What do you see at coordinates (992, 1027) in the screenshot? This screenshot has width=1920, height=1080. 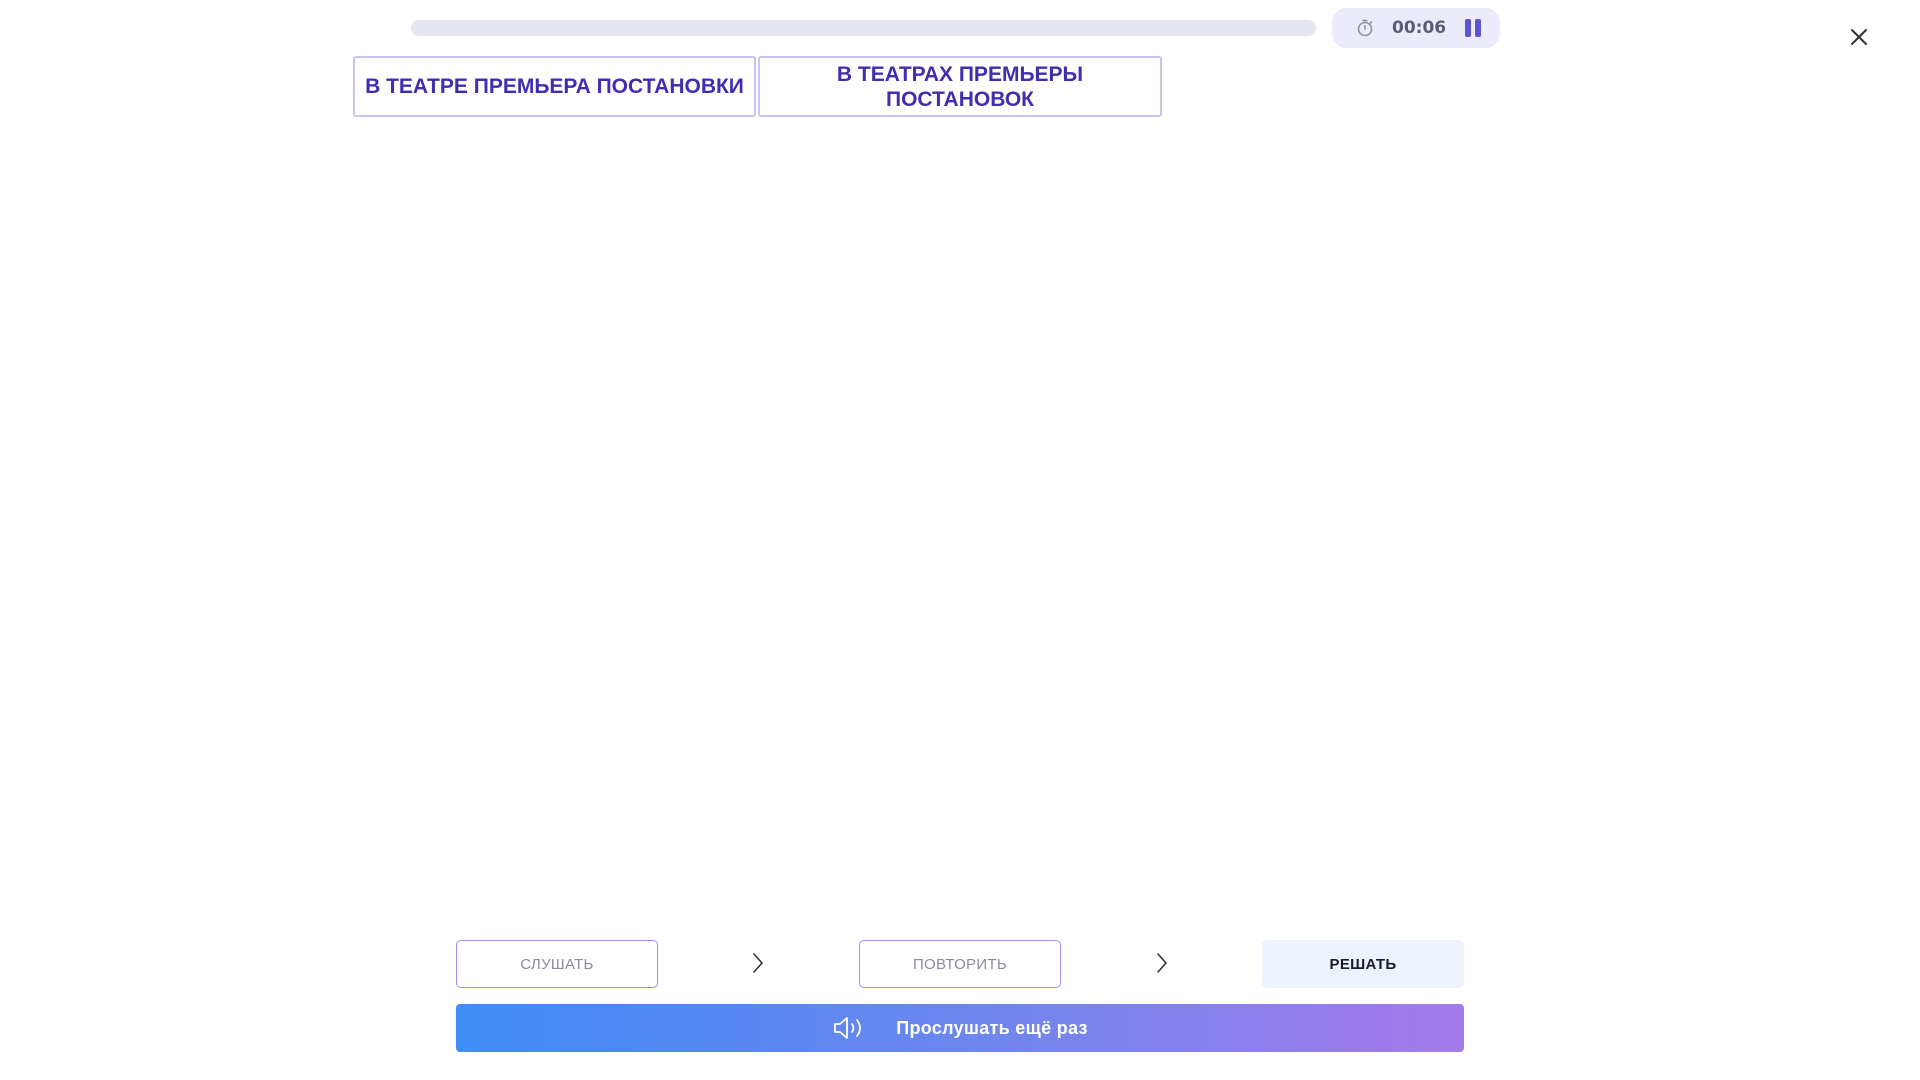 I see `listen-again-label: Прослушать ещё раз` at bounding box center [992, 1027].